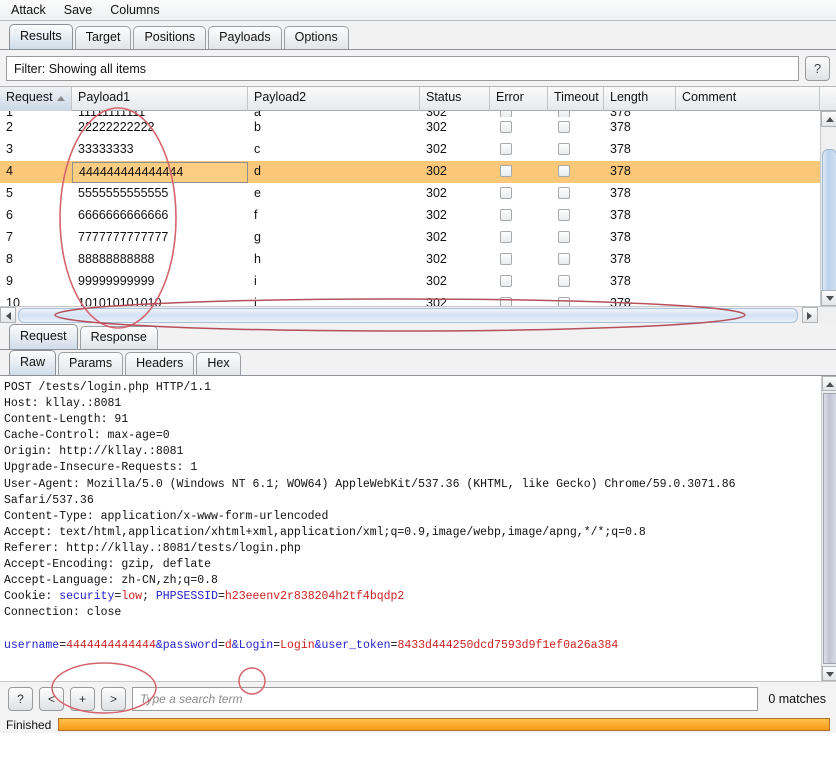 Image resolution: width=836 pixels, height=773 pixels. I want to click on tab-positions: Positions, so click(170, 37).